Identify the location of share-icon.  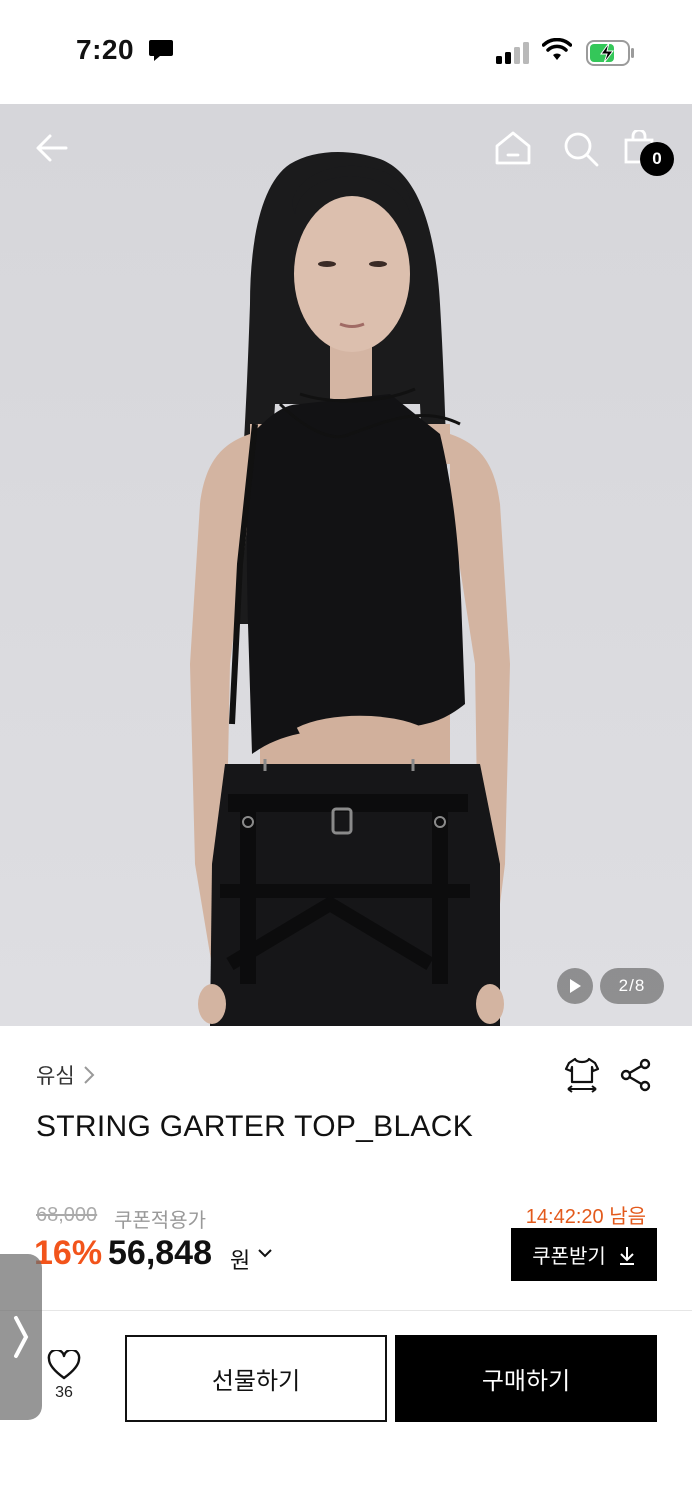
(636, 1075).